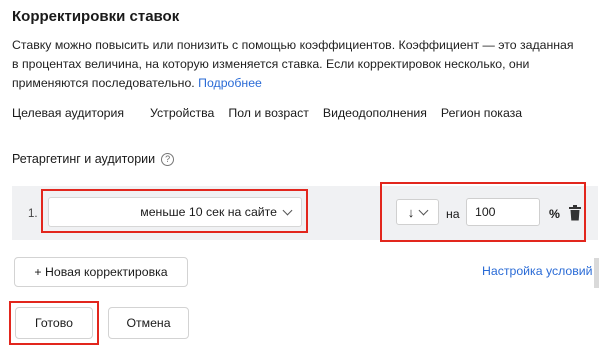 This screenshot has width=600, height=345. I want to click on tab-gender-age: Пол и возраст, so click(268, 116).